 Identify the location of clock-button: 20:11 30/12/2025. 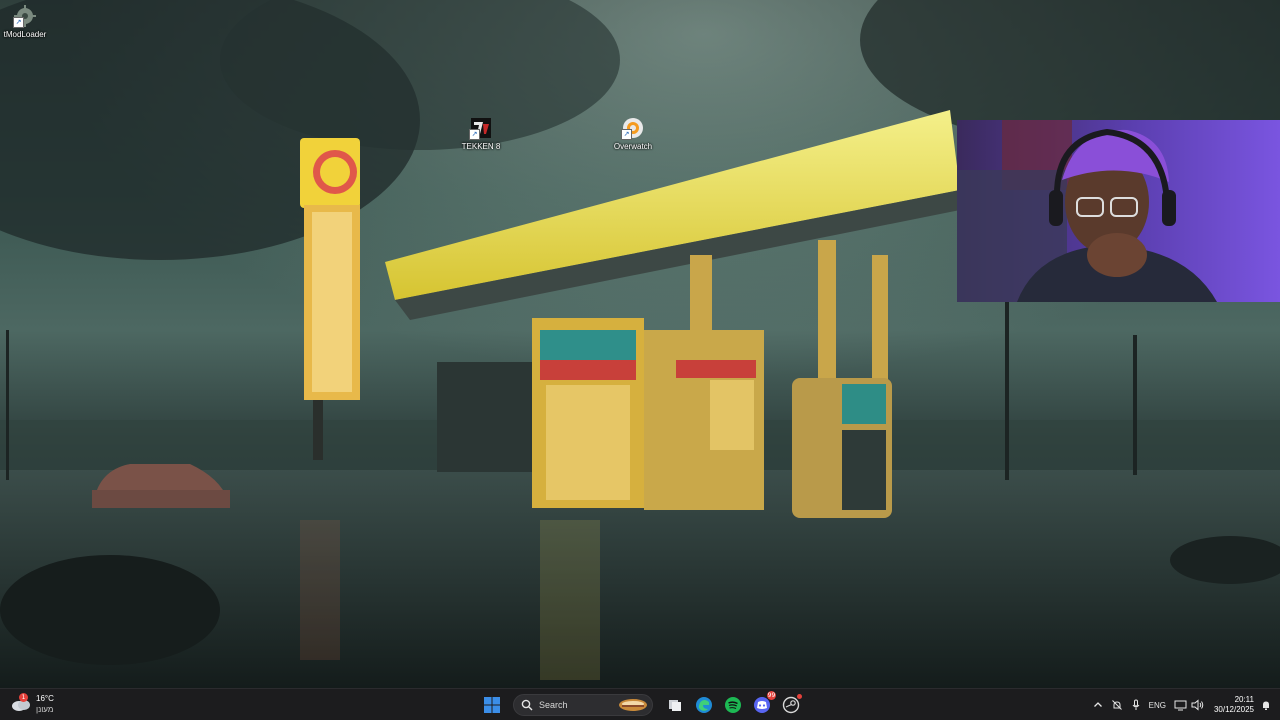
(1234, 705).